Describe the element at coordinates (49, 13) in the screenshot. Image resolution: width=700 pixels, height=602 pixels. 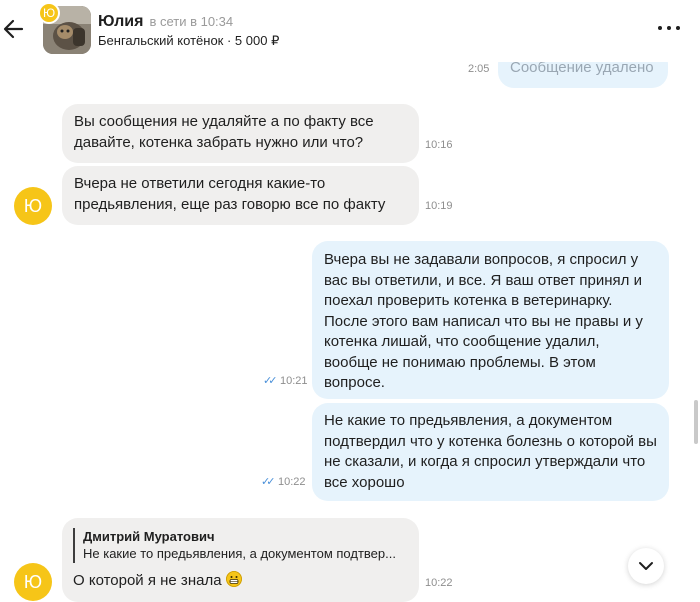
I see `avatar-letter-badge: Ю` at that location.